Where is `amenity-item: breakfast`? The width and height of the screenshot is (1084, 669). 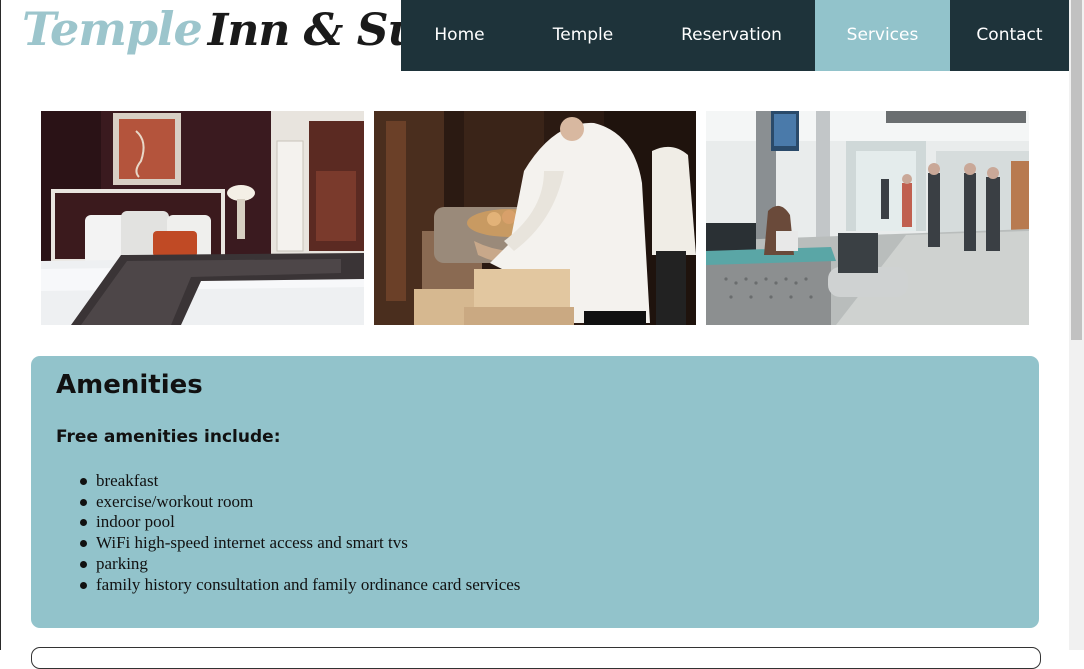 amenity-item: breakfast is located at coordinates (299, 481).